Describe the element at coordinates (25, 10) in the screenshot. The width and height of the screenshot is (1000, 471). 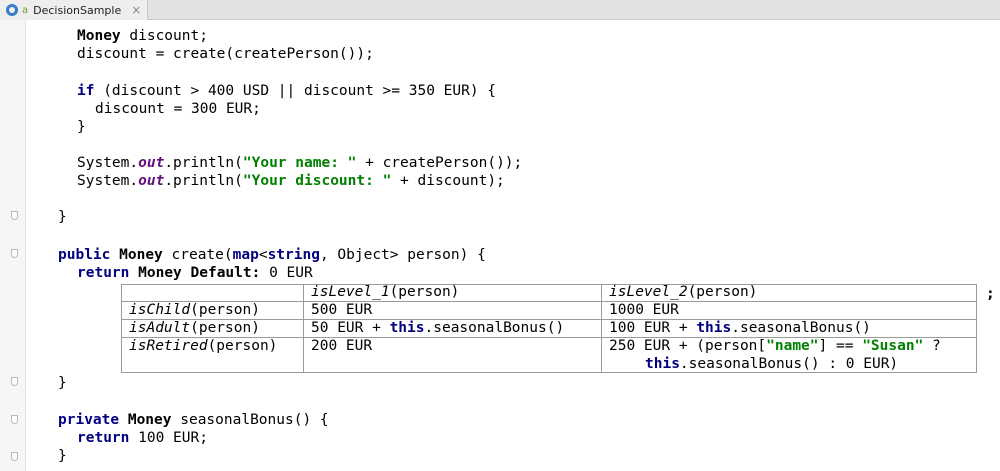
I see `file-type-glyph: a` at that location.